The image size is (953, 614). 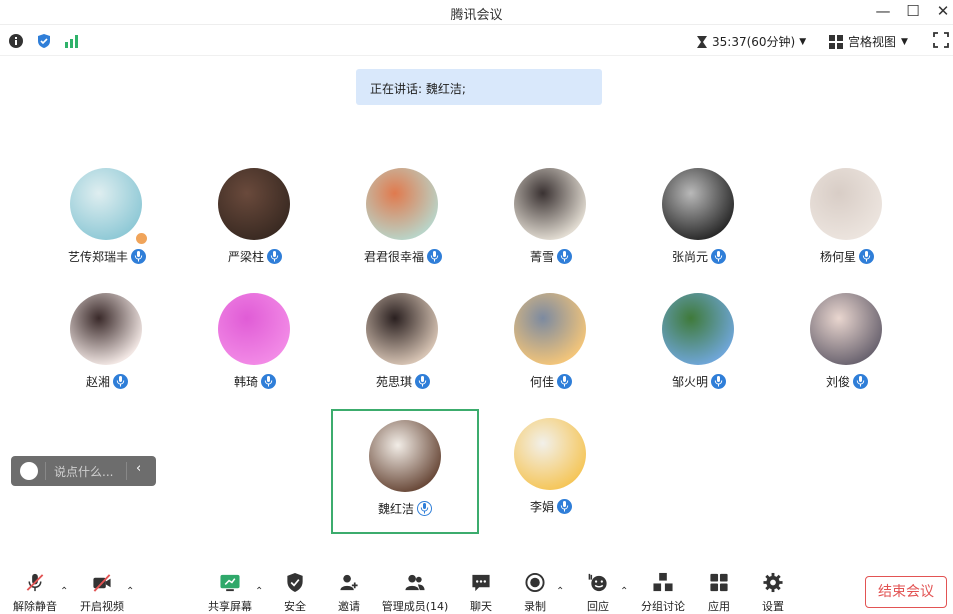 What do you see at coordinates (403, 256) in the screenshot?
I see `participant-name-line: 君君很幸福` at bounding box center [403, 256].